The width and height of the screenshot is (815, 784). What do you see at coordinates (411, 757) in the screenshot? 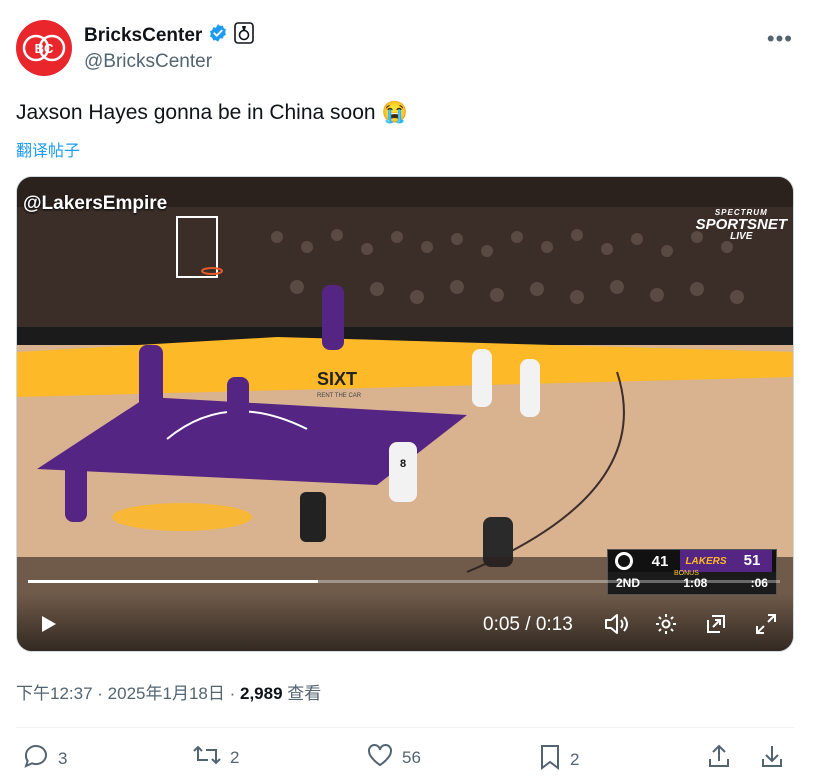
I see `like-count: 56` at bounding box center [411, 757].